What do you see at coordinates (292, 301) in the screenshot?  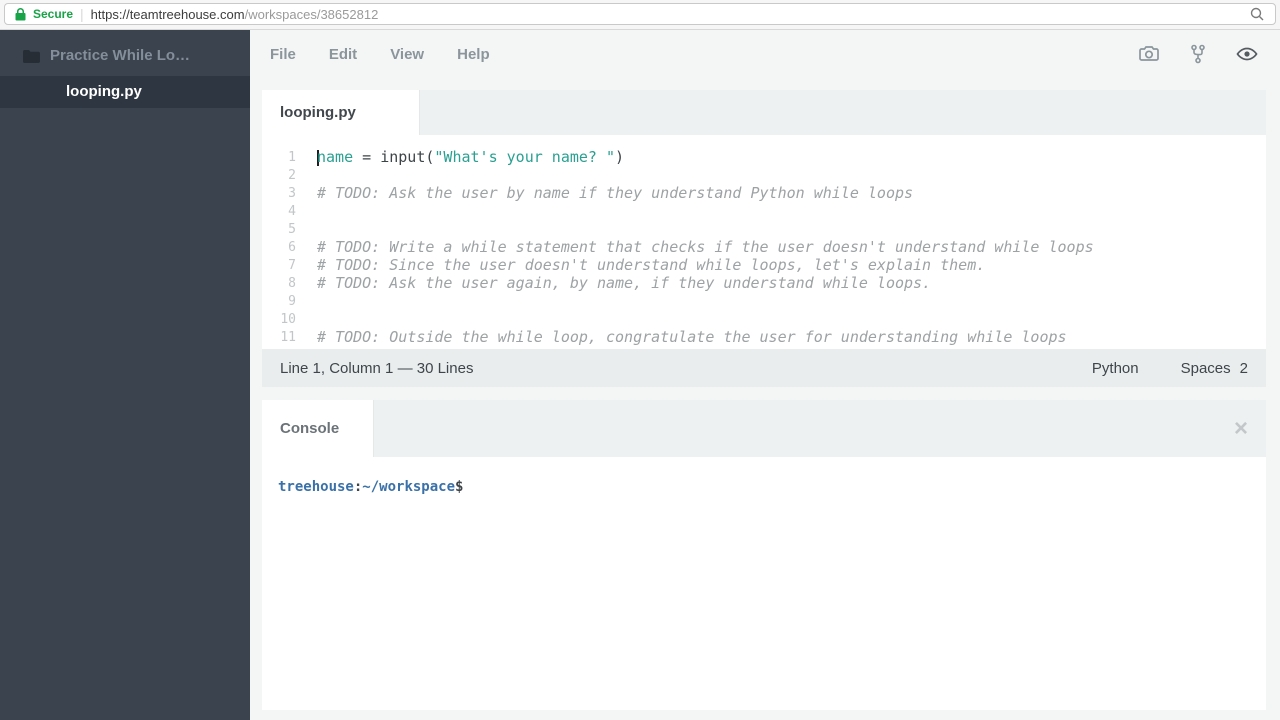 I see `line-number: 9` at bounding box center [292, 301].